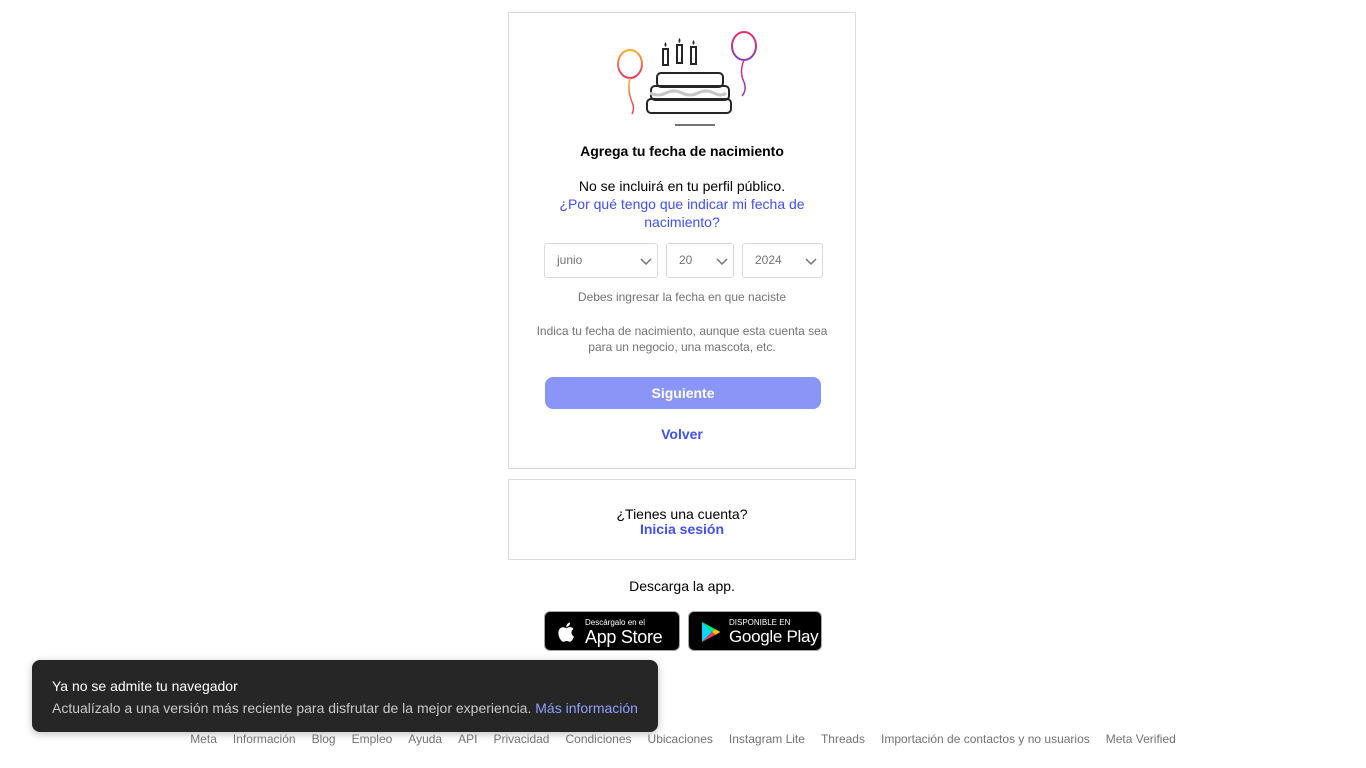  What do you see at coordinates (566, 632) in the screenshot?
I see `apple-icon` at bounding box center [566, 632].